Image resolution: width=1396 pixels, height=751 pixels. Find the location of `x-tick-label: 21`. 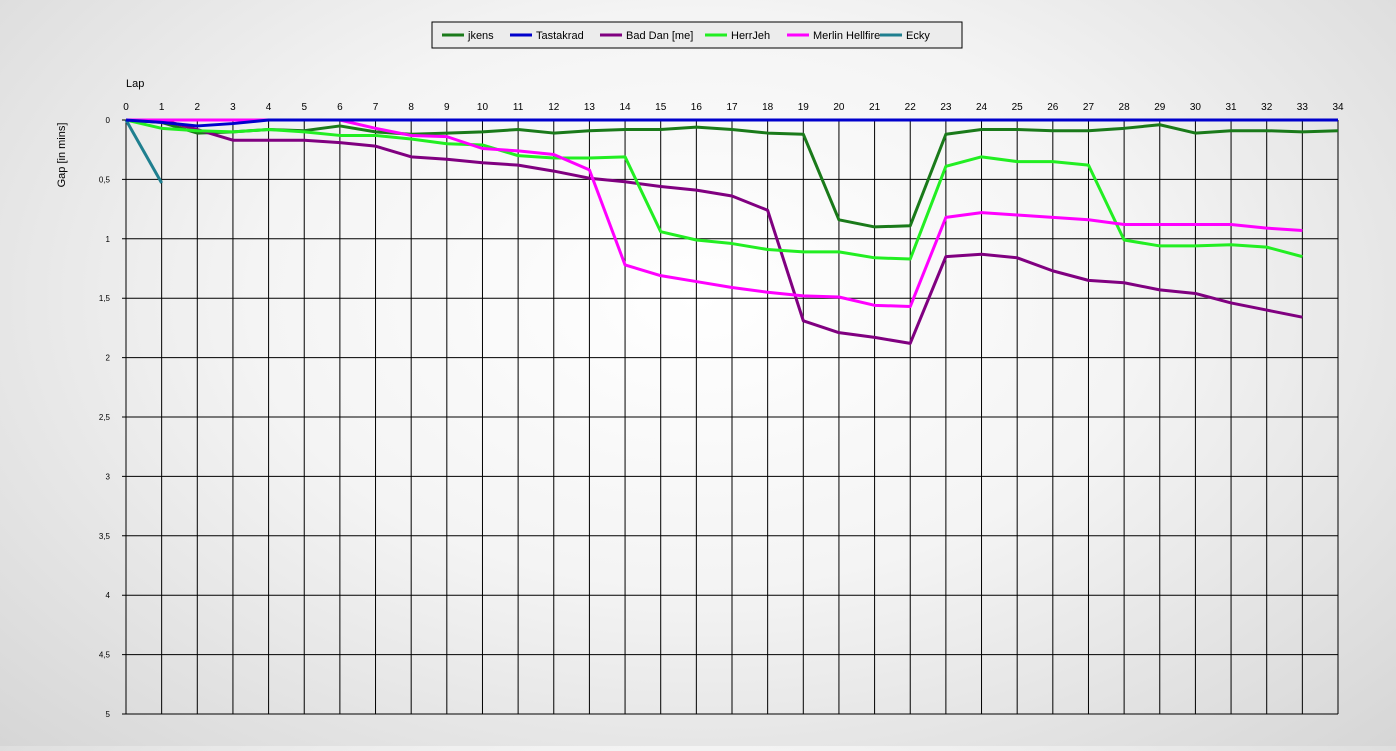

x-tick-label: 21 is located at coordinates (875, 107).